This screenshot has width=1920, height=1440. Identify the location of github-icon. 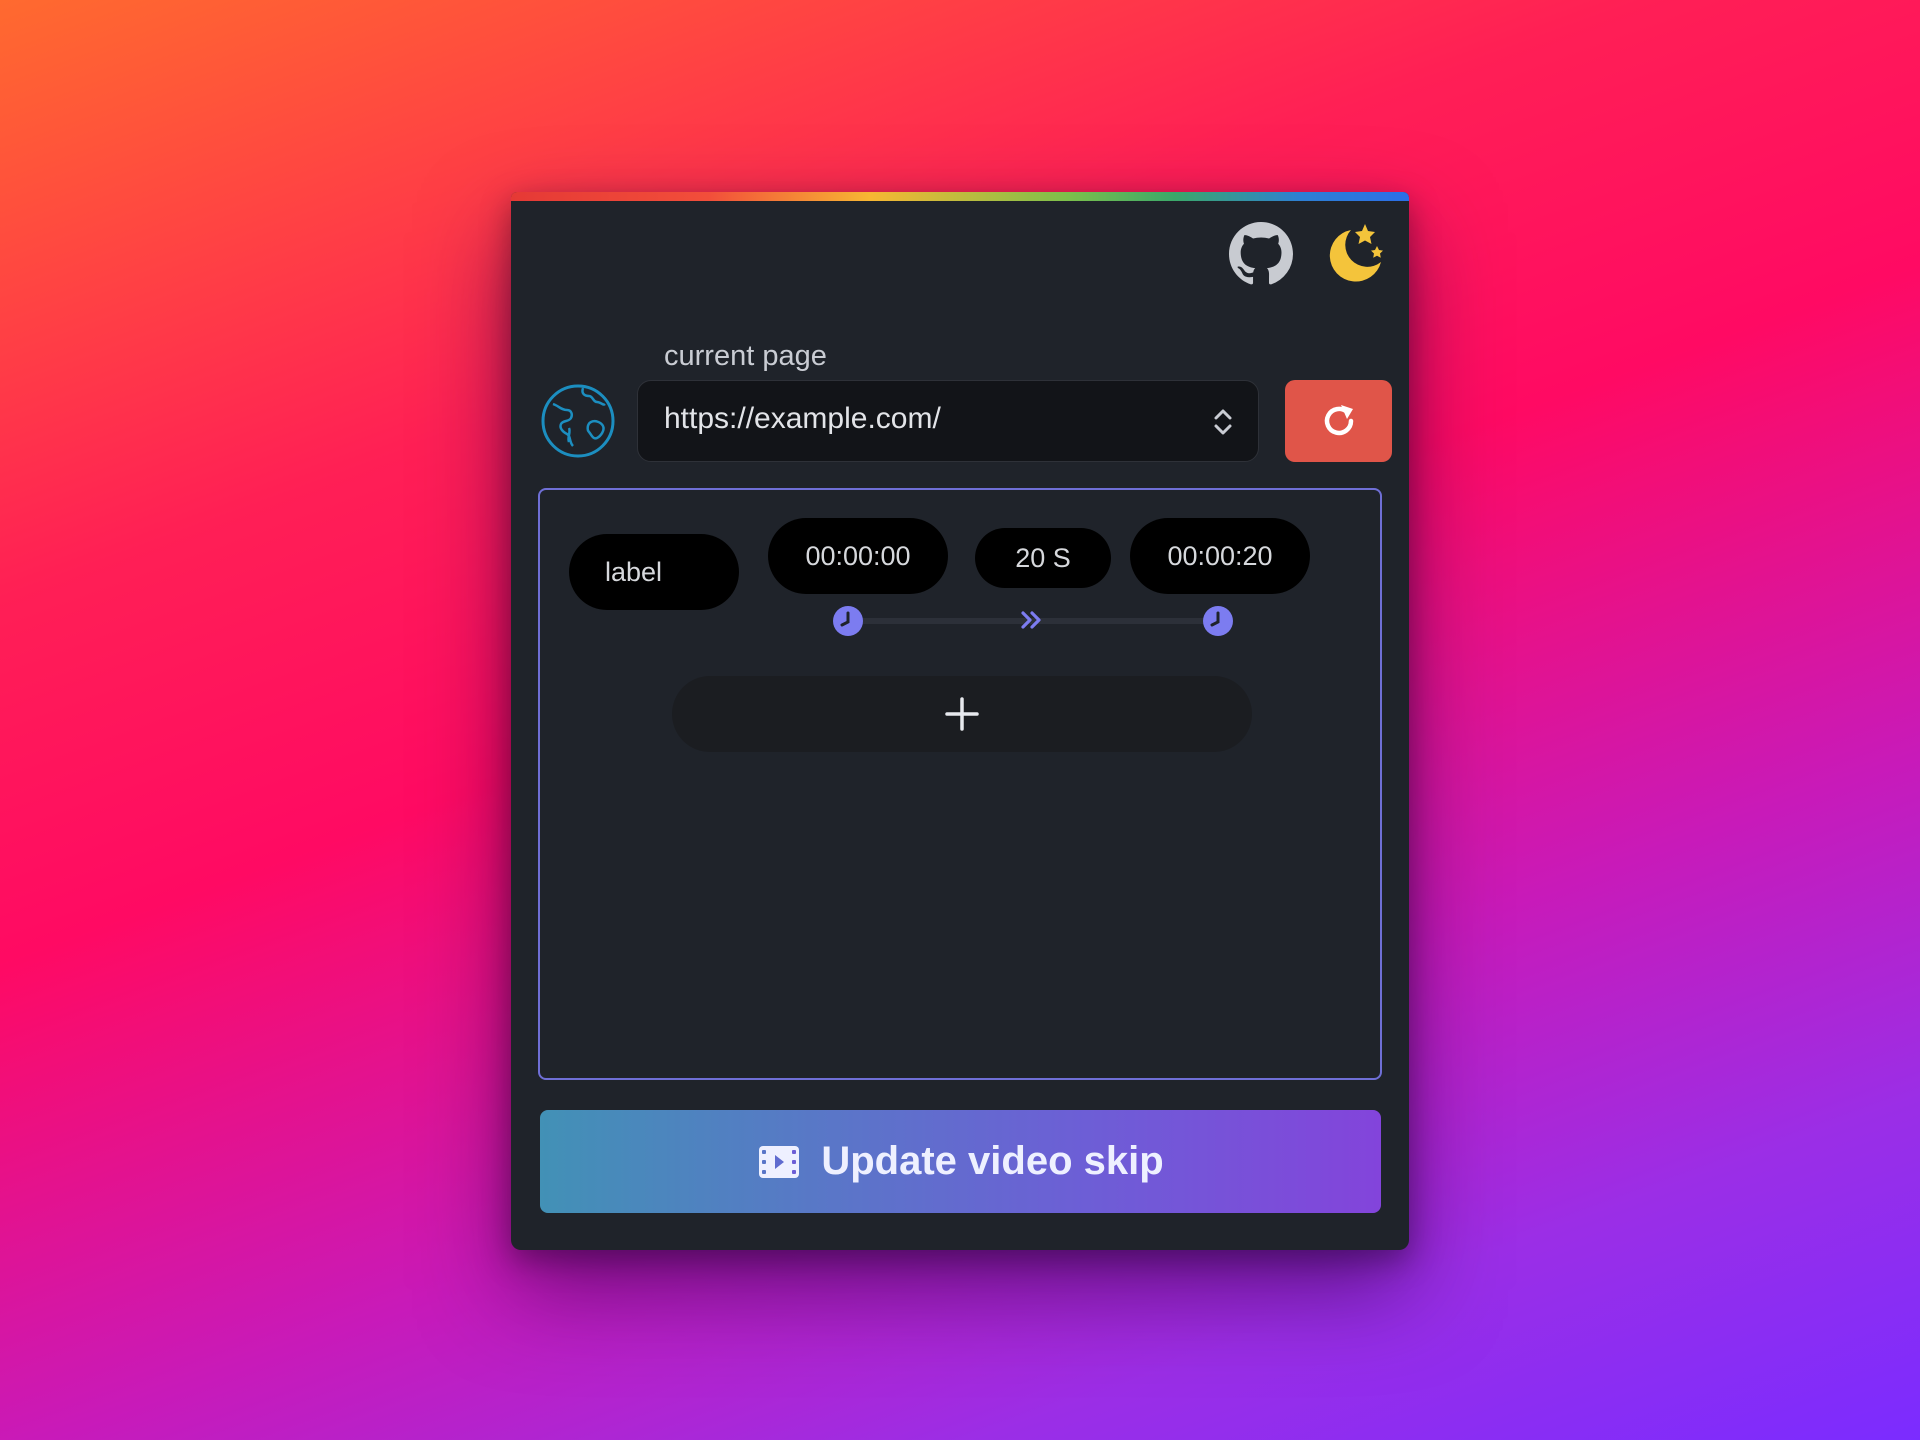
(1261, 253).